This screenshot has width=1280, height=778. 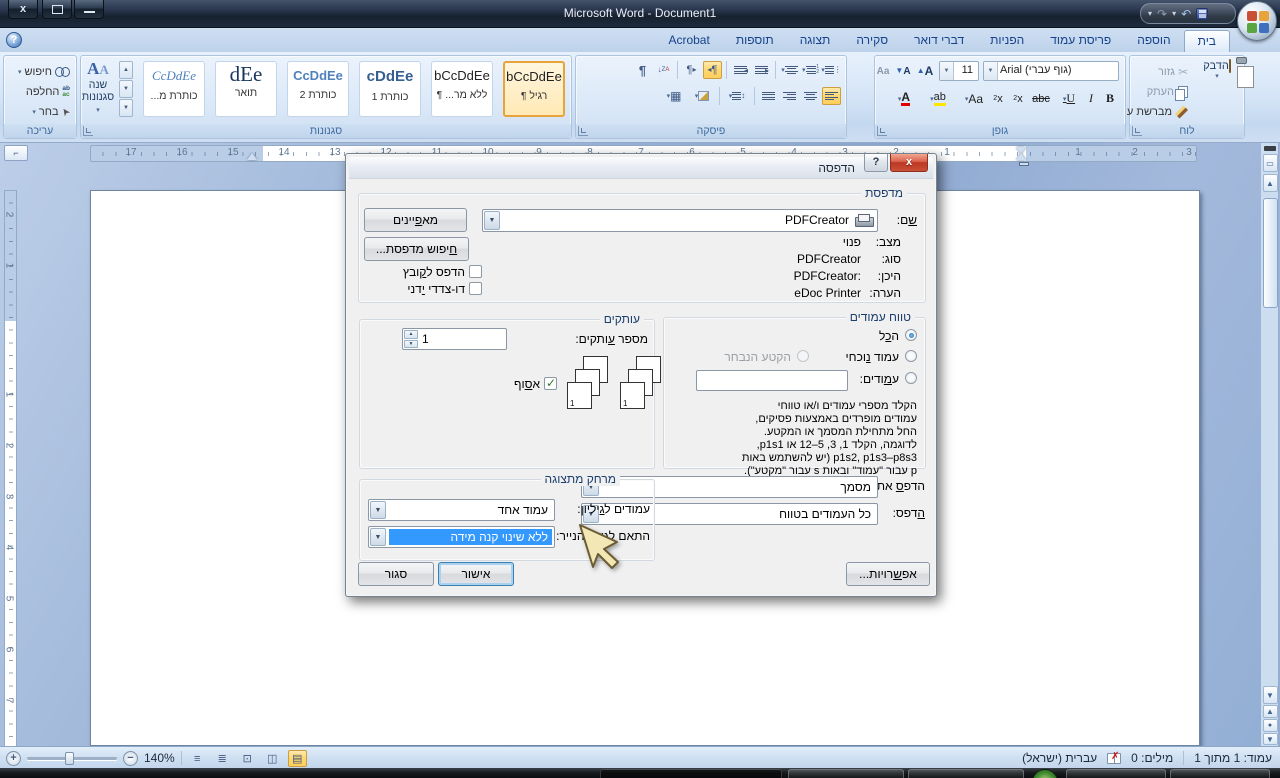 I want to click on bold-button: B, so click(x=1110, y=98).